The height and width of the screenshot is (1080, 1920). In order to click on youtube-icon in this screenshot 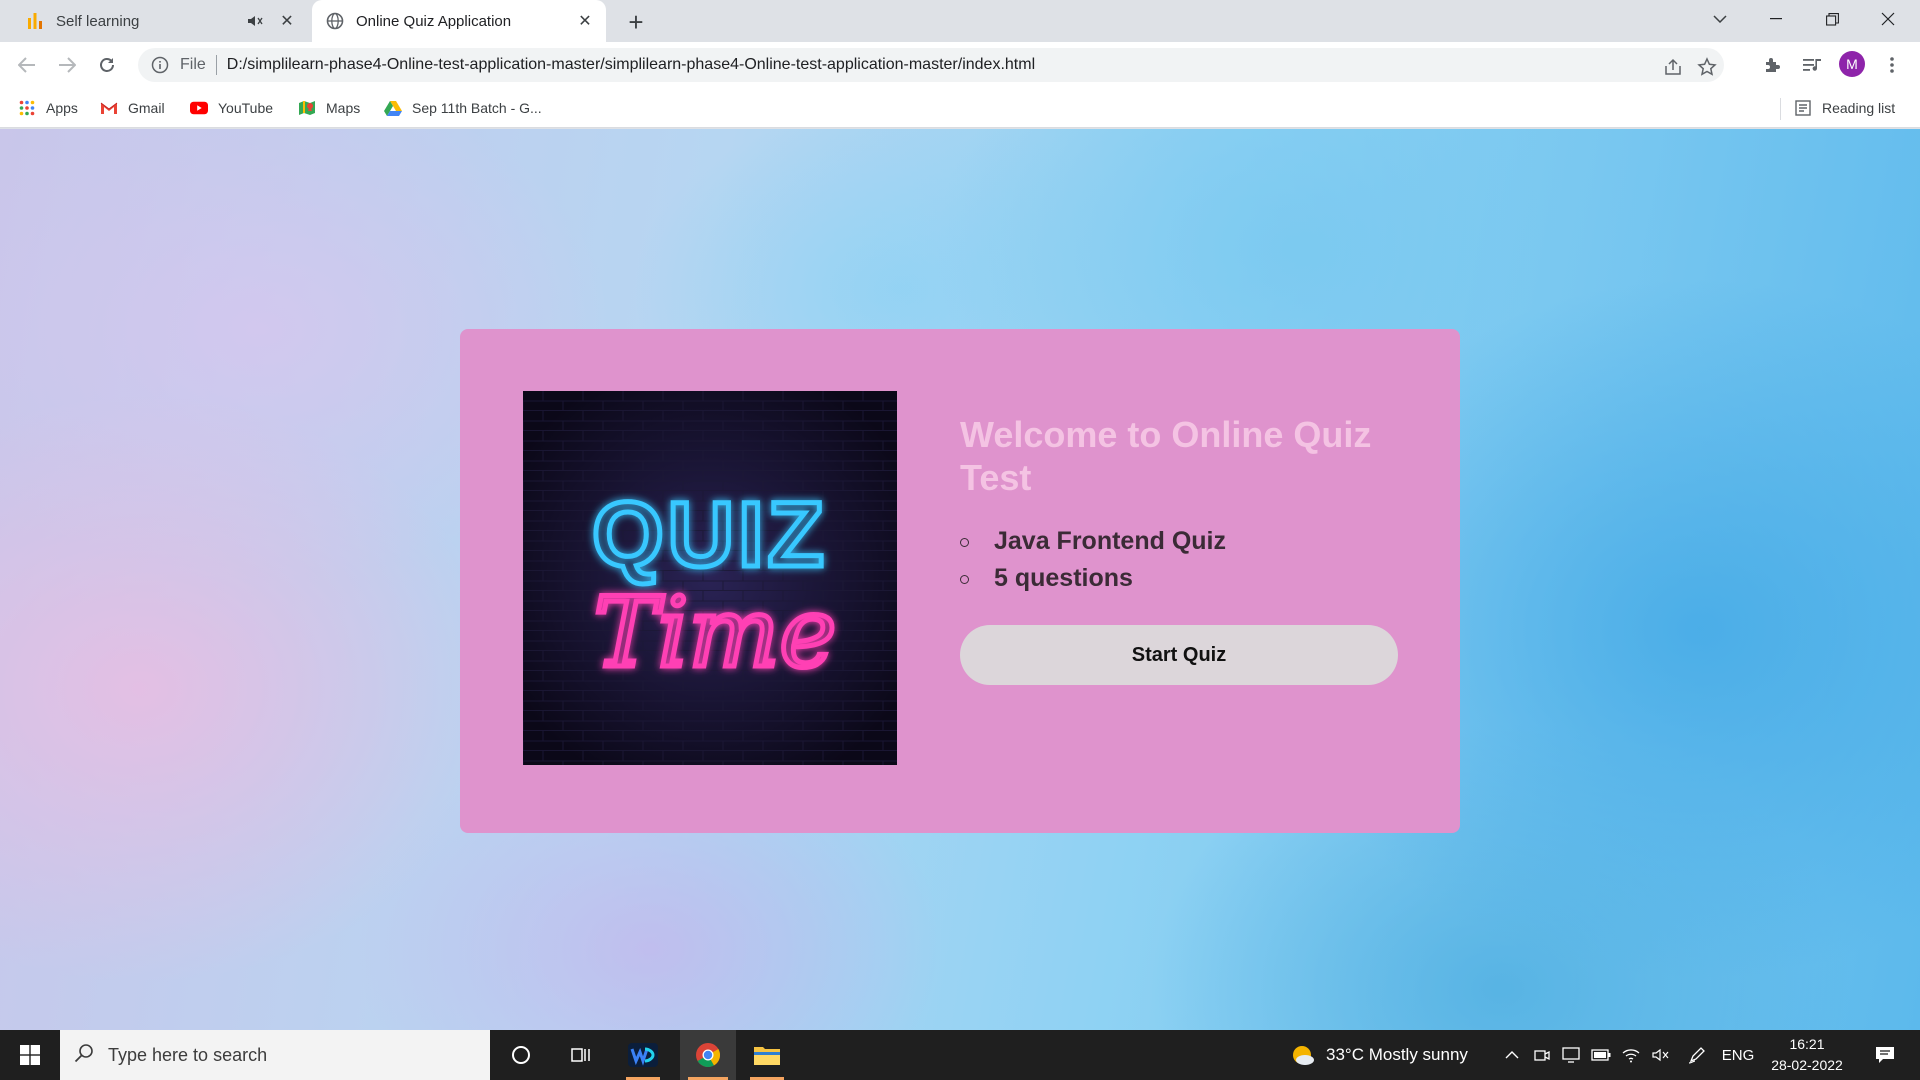, I will do `click(199, 108)`.